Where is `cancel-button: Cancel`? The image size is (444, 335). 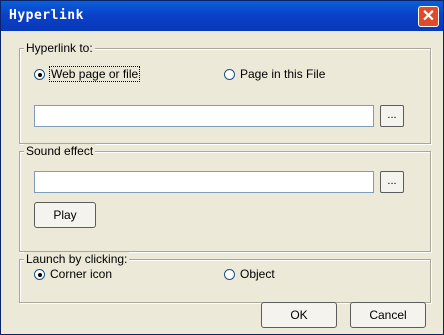 cancel-button: Cancel is located at coordinates (388, 315).